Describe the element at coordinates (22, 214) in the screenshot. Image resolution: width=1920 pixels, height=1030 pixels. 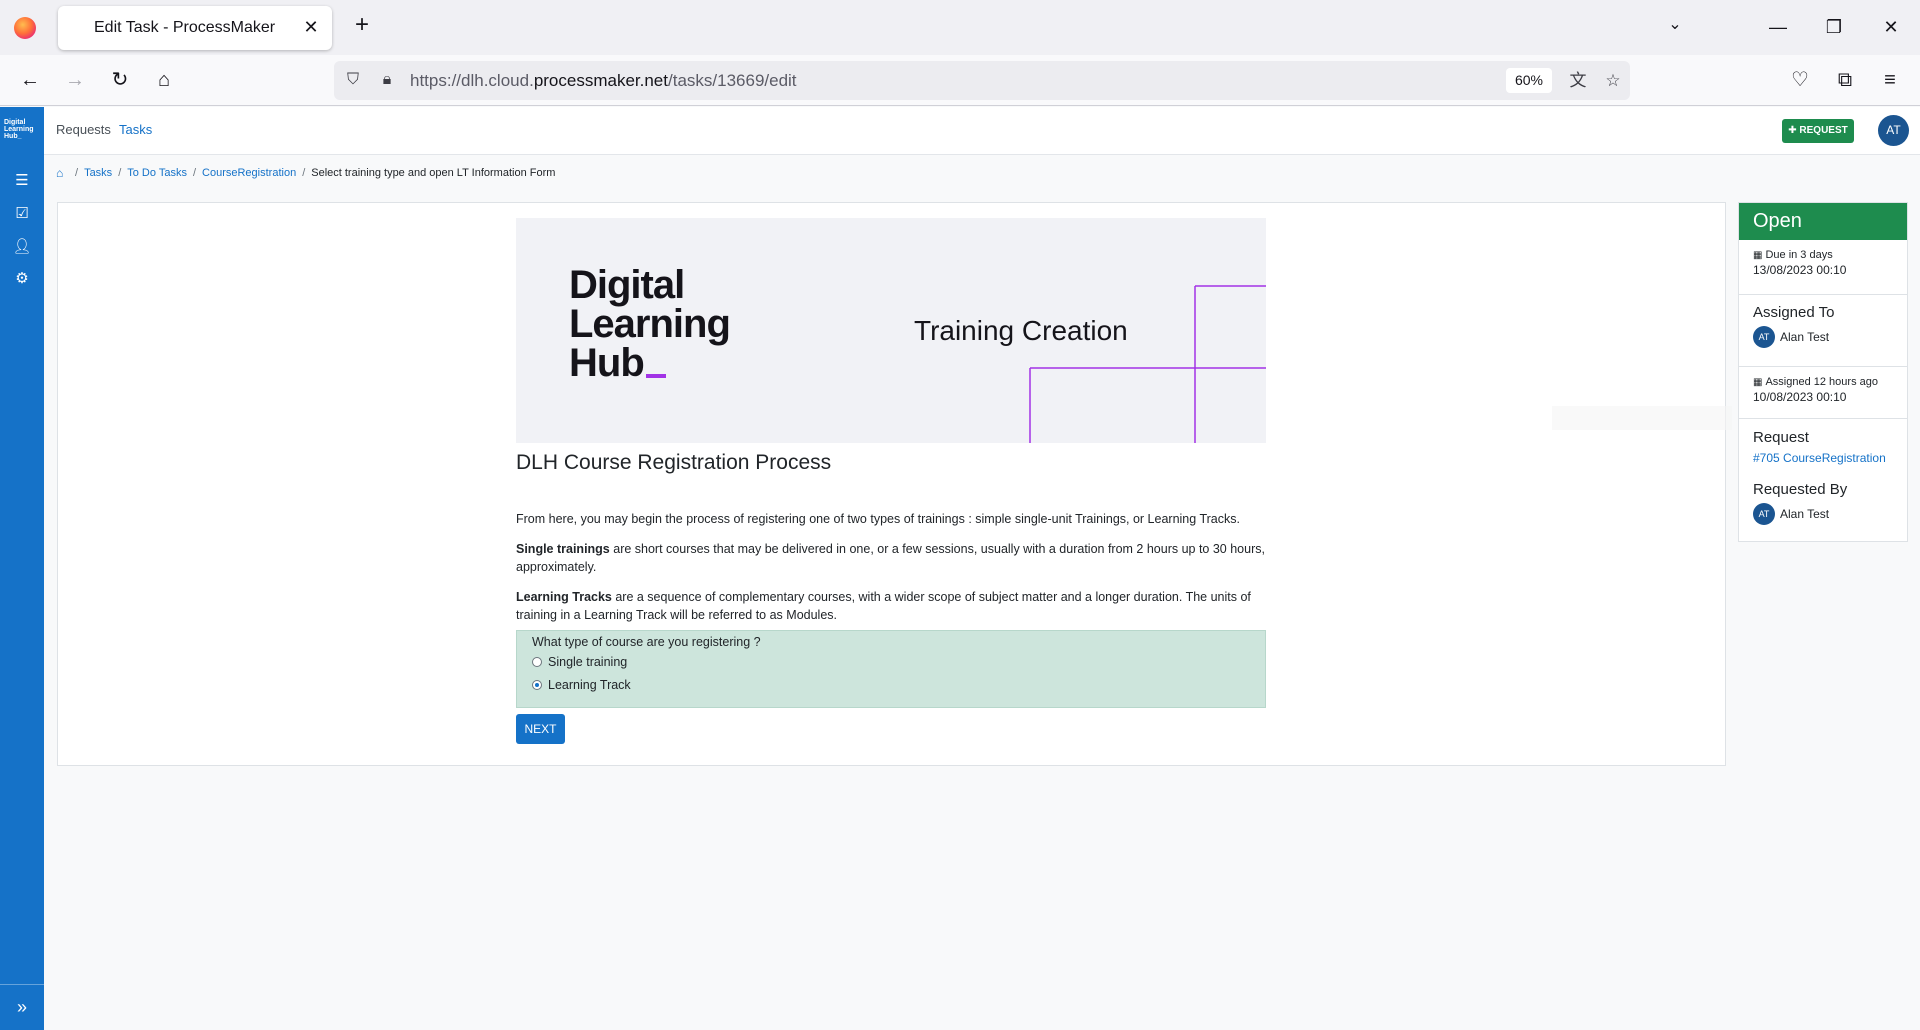
I see `tasks-check-icon: ☑` at that location.